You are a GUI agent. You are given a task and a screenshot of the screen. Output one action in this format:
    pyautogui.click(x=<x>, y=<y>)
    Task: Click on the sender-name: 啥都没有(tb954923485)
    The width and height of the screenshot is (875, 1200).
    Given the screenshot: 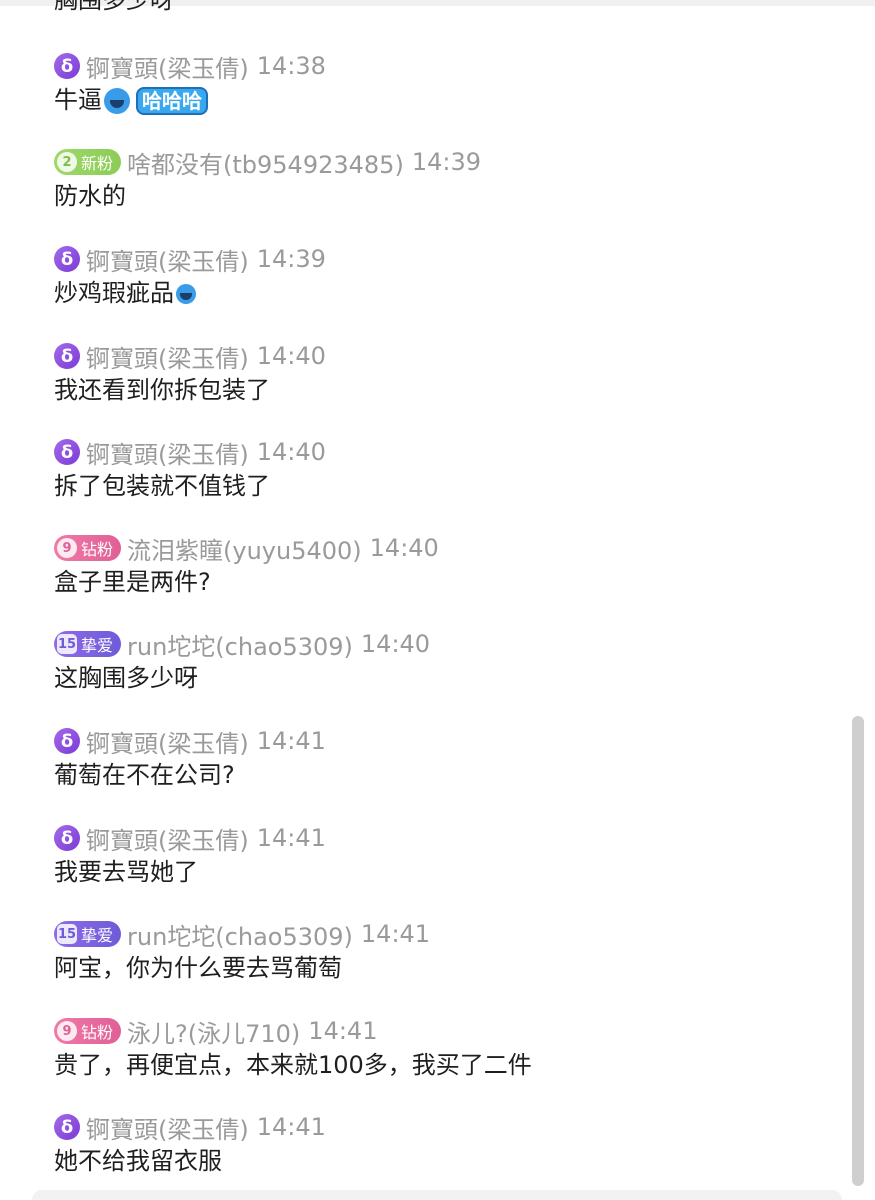 What is the action you would take?
    pyautogui.click(x=265, y=162)
    